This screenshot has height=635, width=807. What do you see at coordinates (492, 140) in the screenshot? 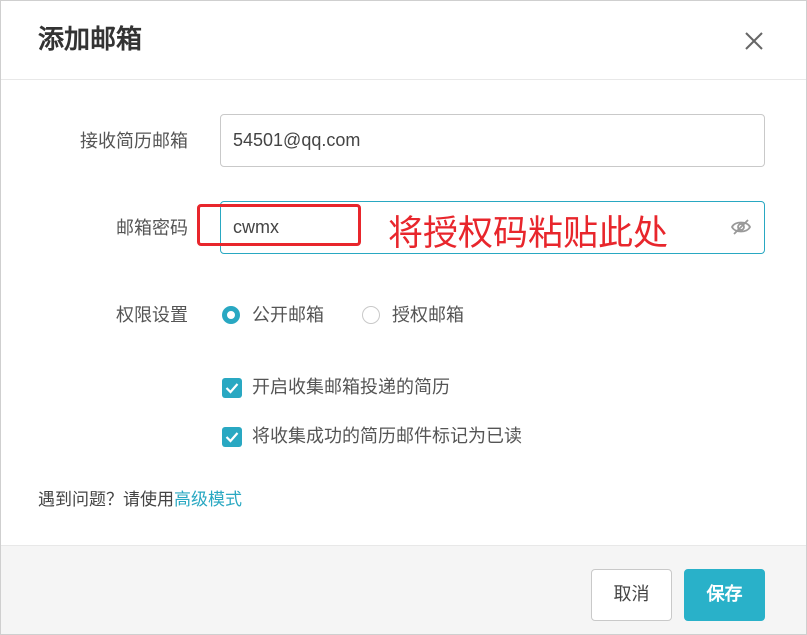
I see `email-input` at bounding box center [492, 140].